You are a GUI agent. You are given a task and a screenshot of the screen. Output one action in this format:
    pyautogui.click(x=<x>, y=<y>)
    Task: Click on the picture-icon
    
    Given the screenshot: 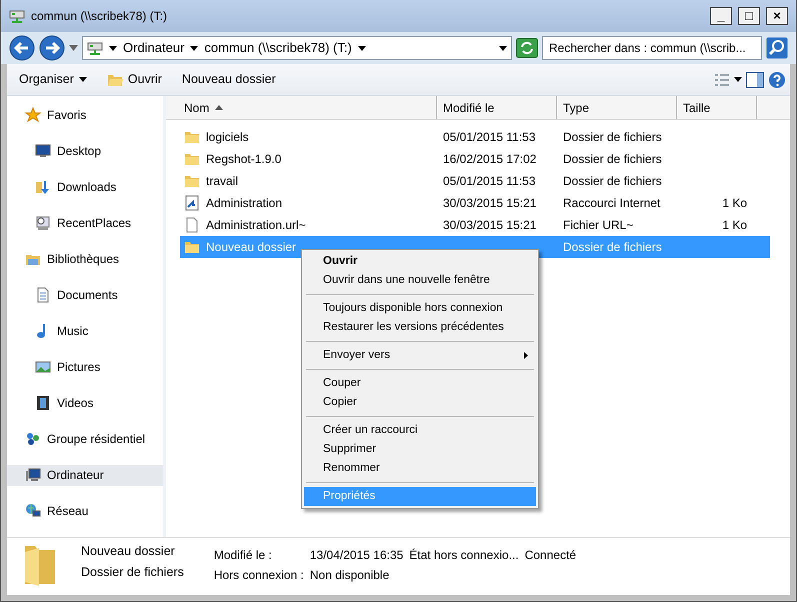 What is the action you would take?
    pyautogui.click(x=43, y=367)
    